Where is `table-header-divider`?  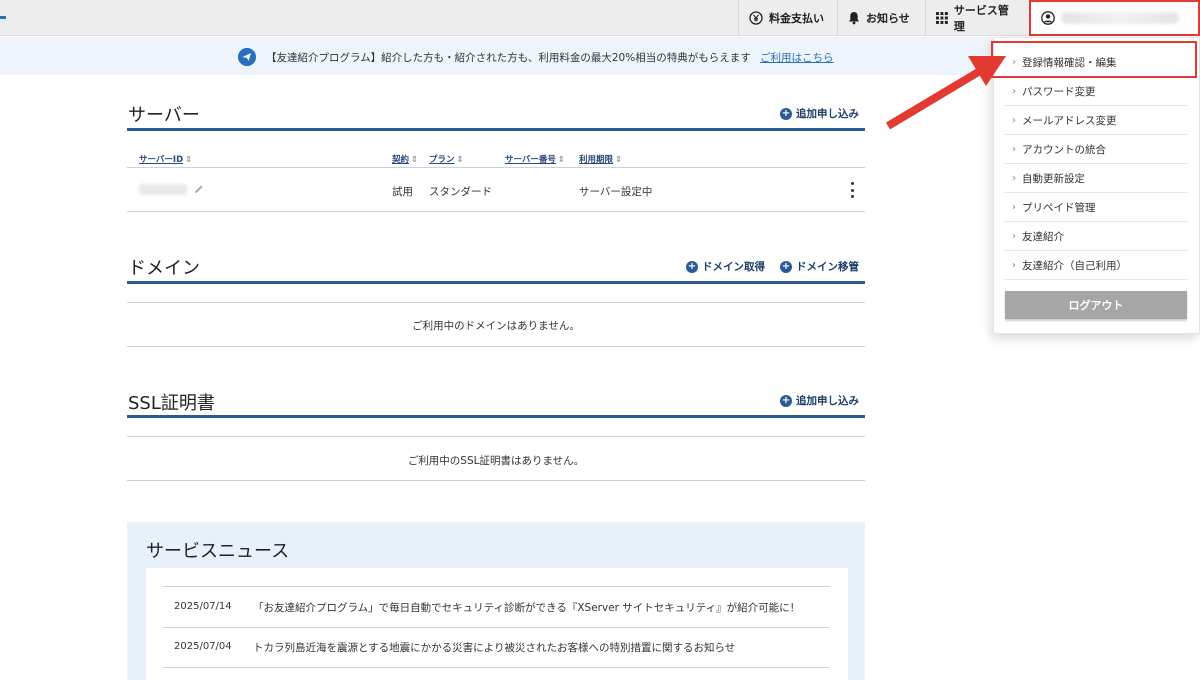
table-header-divider is located at coordinates (496, 167).